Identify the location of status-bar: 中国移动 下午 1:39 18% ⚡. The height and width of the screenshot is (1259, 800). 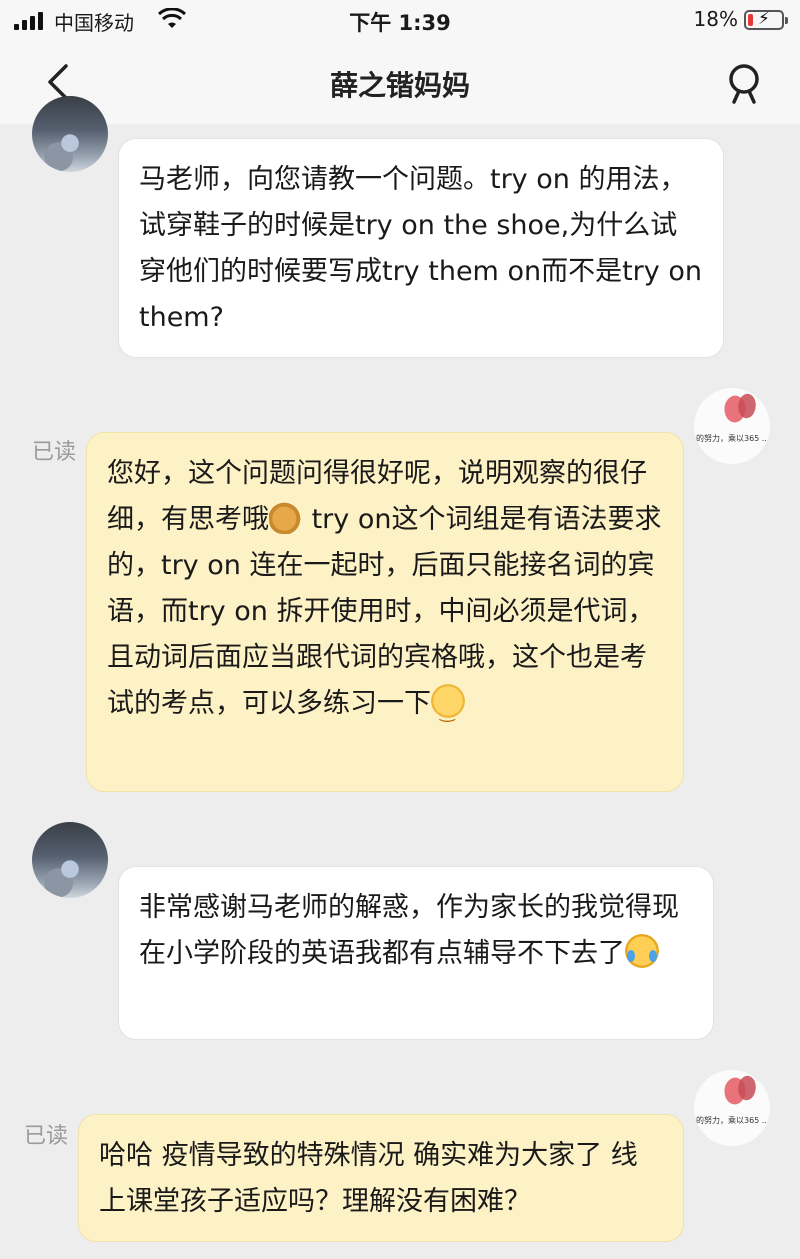
(400, 21).